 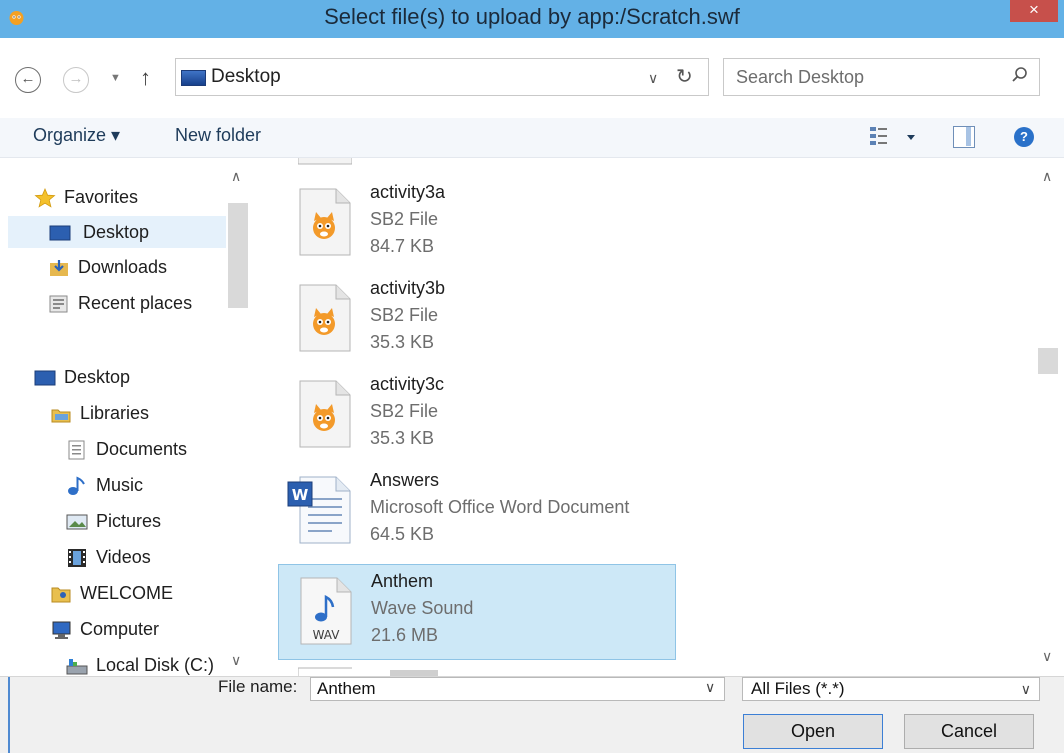 What do you see at coordinates (325, 161) in the screenshot?
I see `file-icon-partial` at bounding box center [325, 161].